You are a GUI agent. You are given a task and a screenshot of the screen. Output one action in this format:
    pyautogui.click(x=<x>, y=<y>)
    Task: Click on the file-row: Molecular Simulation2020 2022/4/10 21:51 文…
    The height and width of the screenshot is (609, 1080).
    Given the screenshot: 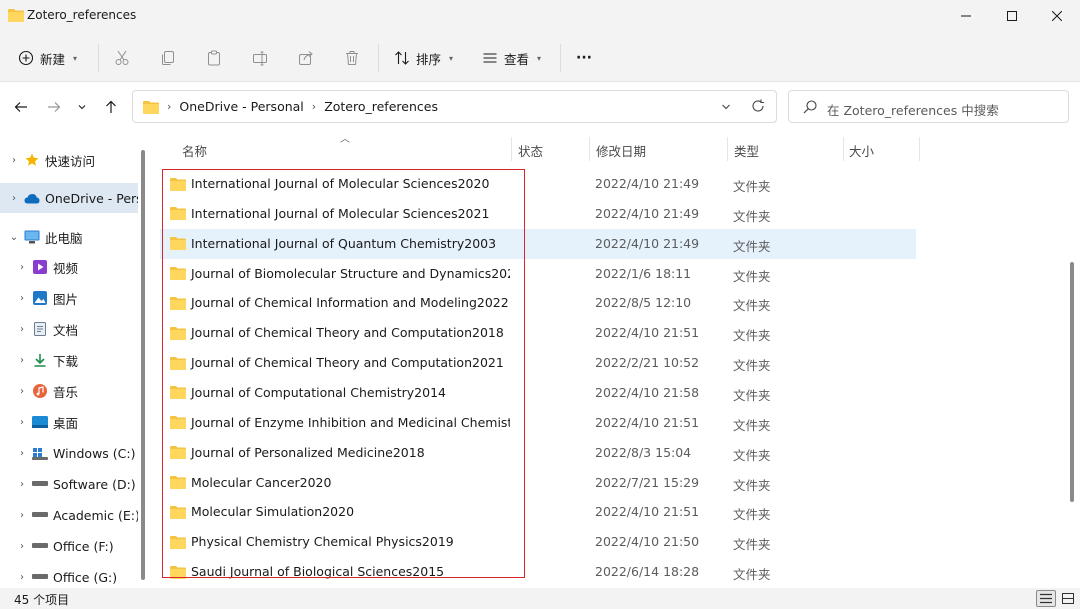 What is the action you would take?
    pyautogui.click(x=538, y=512)
    